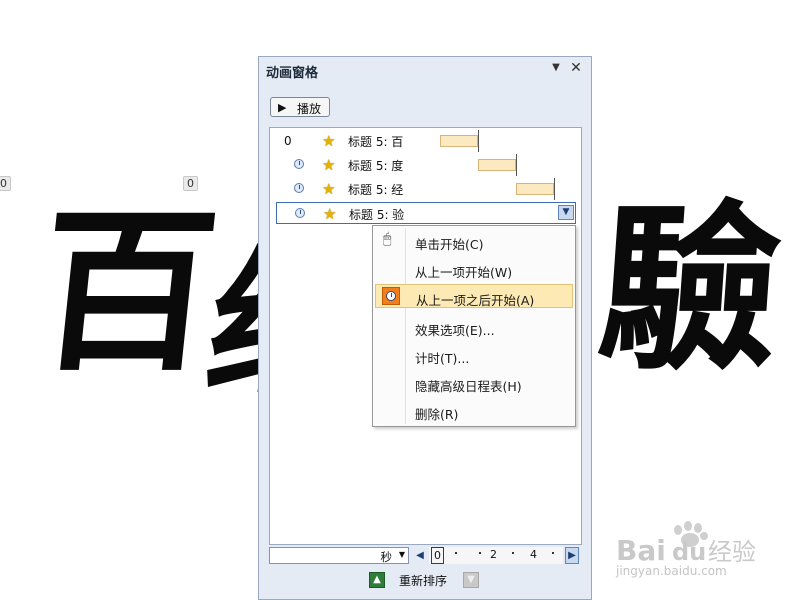  I want to click on menu-item-remove: 删除(R), so click(474, 411).